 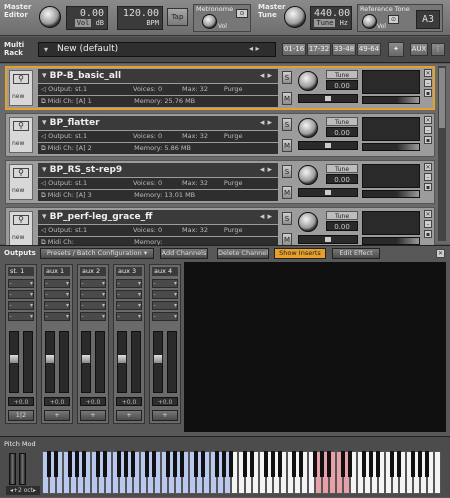 What do you see at coordinates (396, 49) in the screenshot?
I see `rack-view-icon: ✦` at bounding box center [396, 49].